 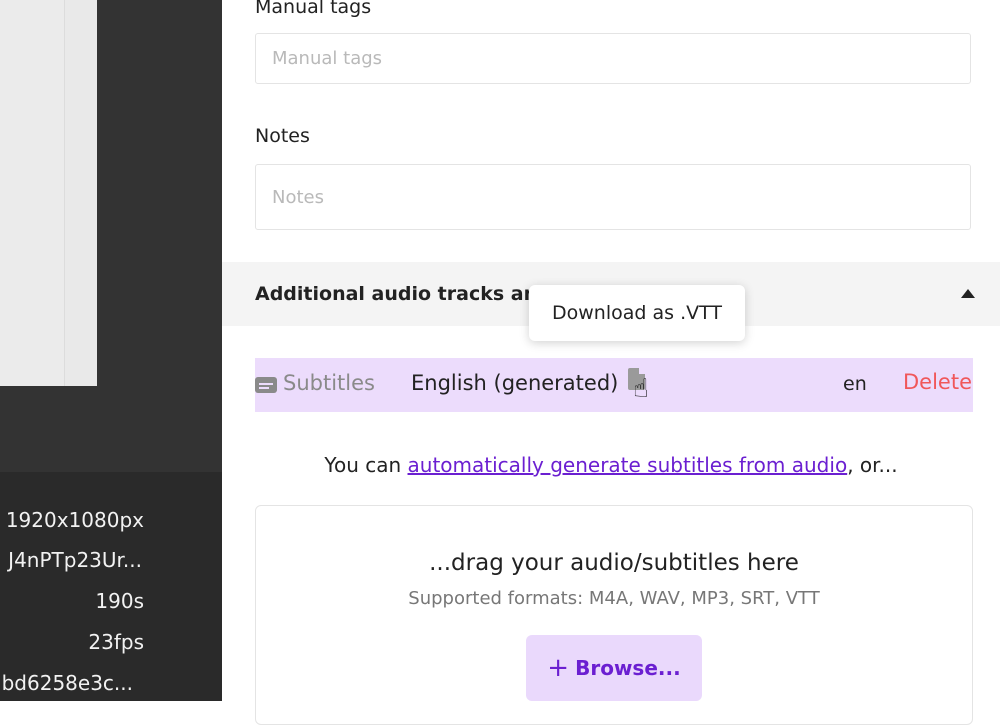 What do you see at coordinates (313, 9) in the screenshot?
I see `manual-tags-label: Manual tags` at bounding box center [313, 9].